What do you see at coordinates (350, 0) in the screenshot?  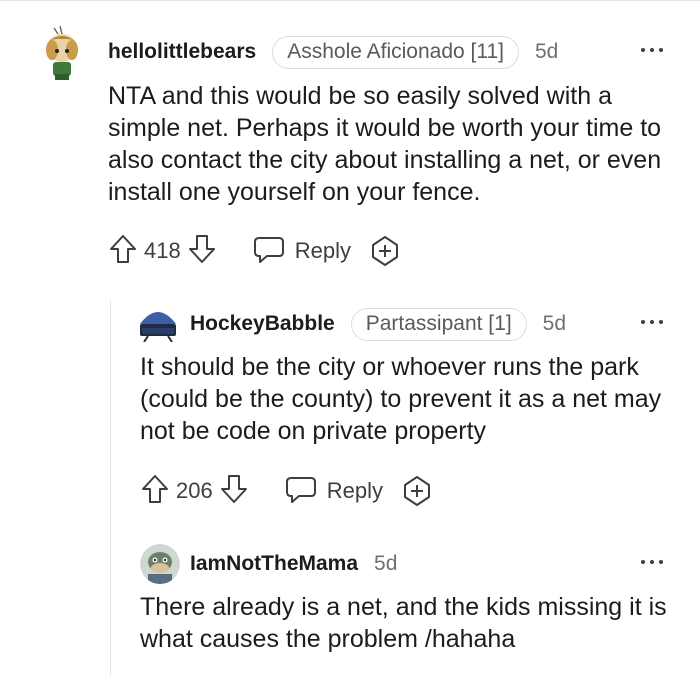 I see `top-divider` at bounding box center [350, 0].